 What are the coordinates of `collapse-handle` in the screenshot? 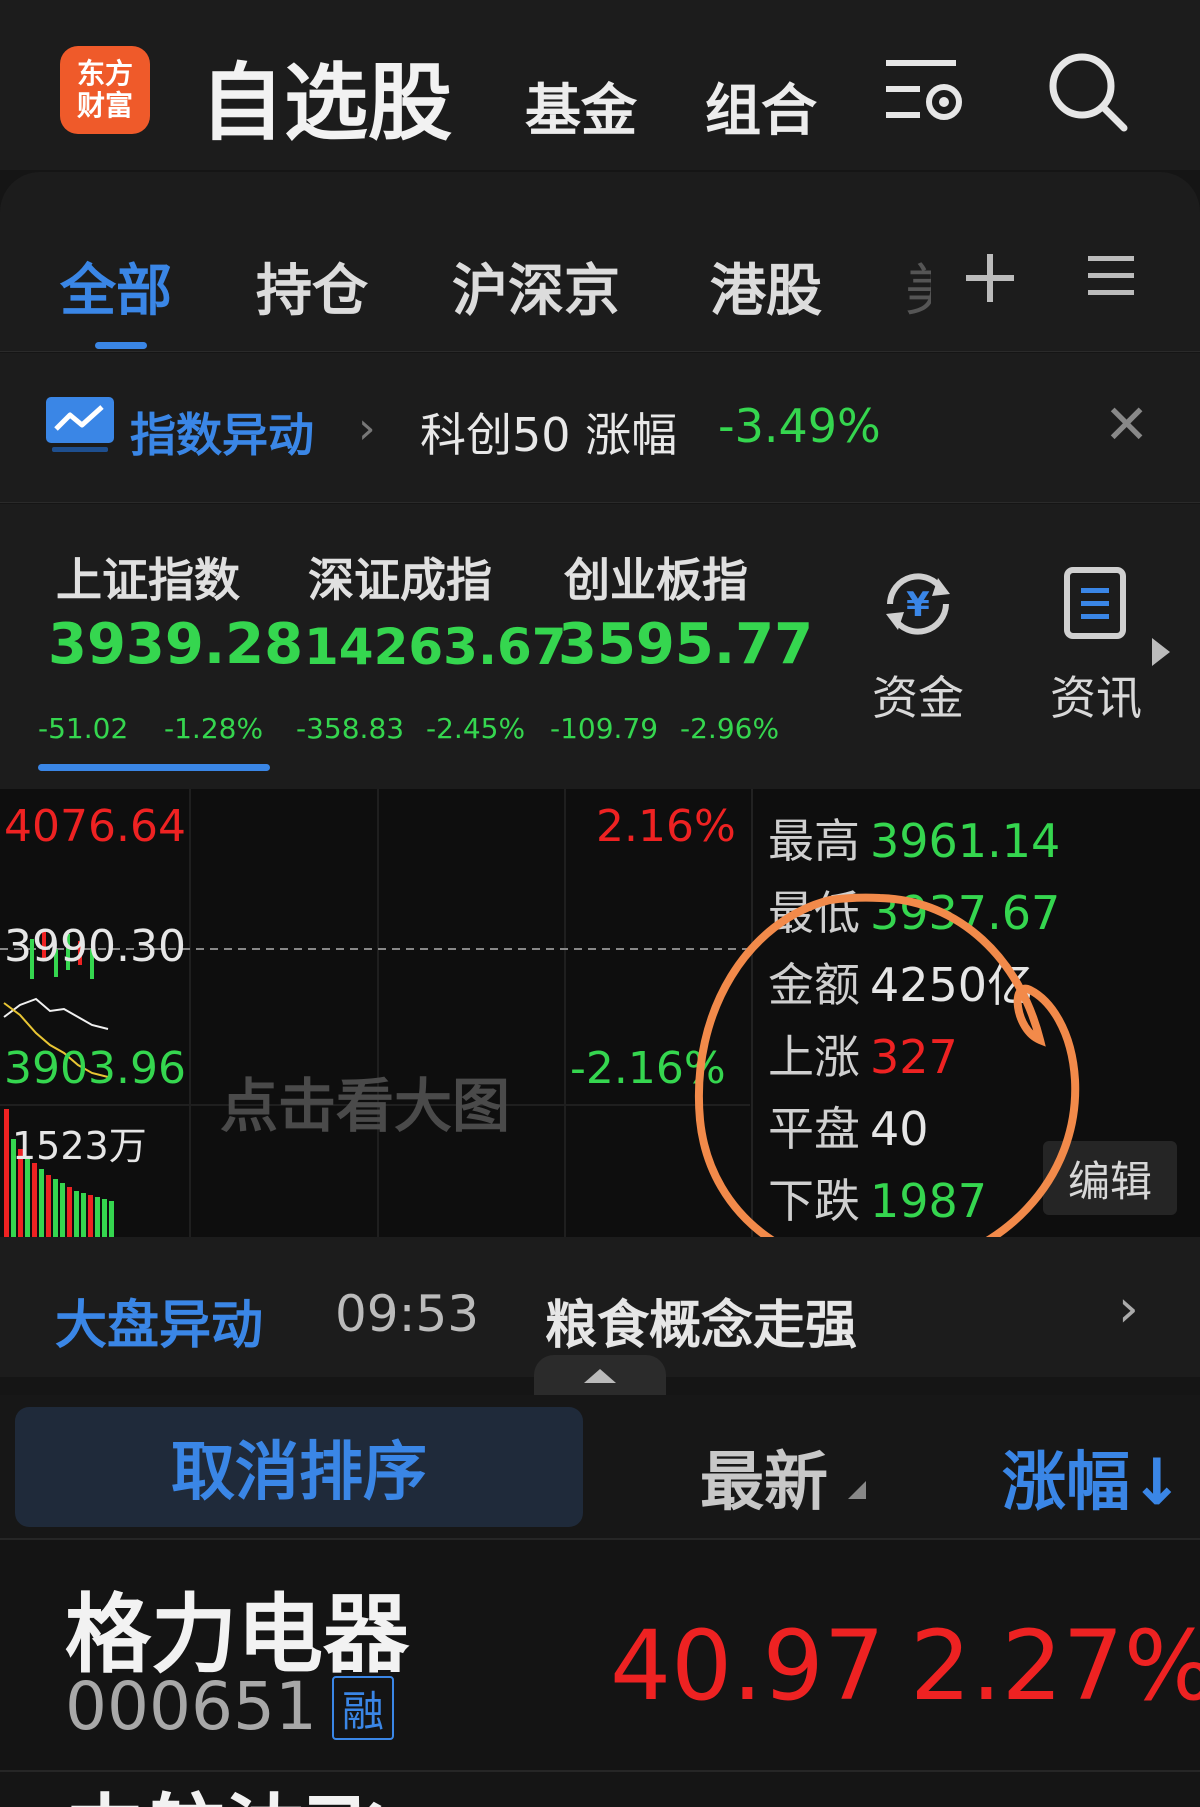 It's located at (600, 1375).